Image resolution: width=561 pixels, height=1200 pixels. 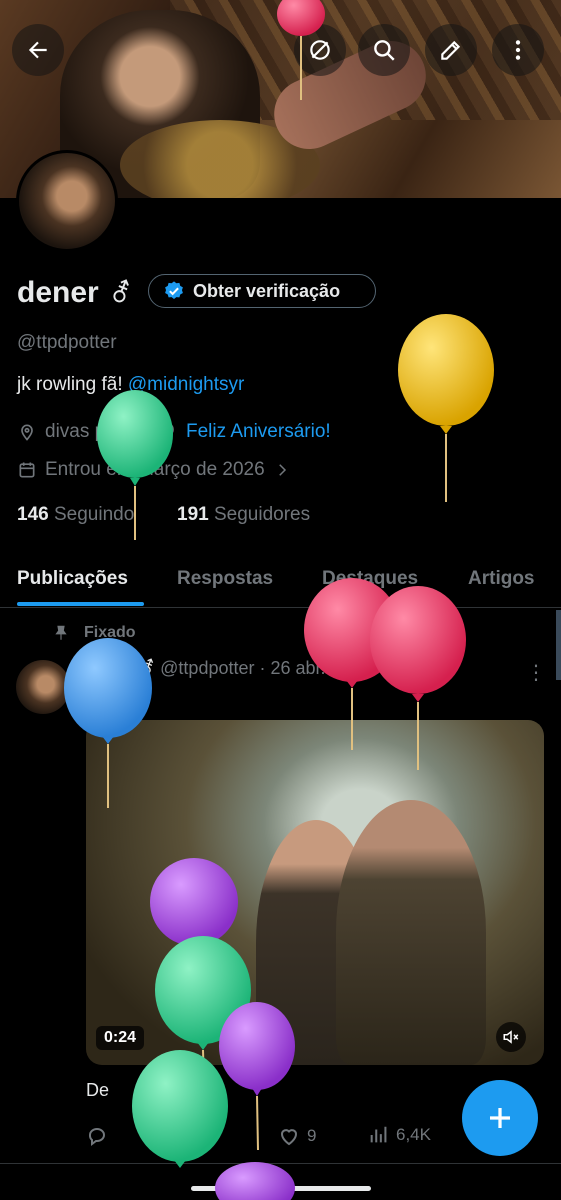 I want to click on compose-button, so click(x=500, y=1118).